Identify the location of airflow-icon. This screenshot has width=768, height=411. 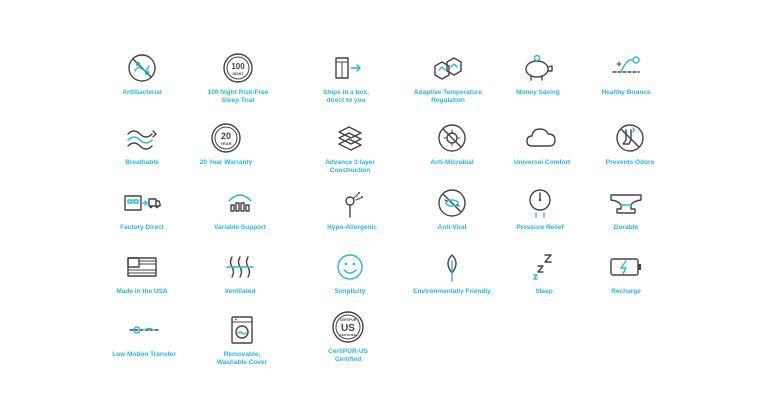
(142, 138).